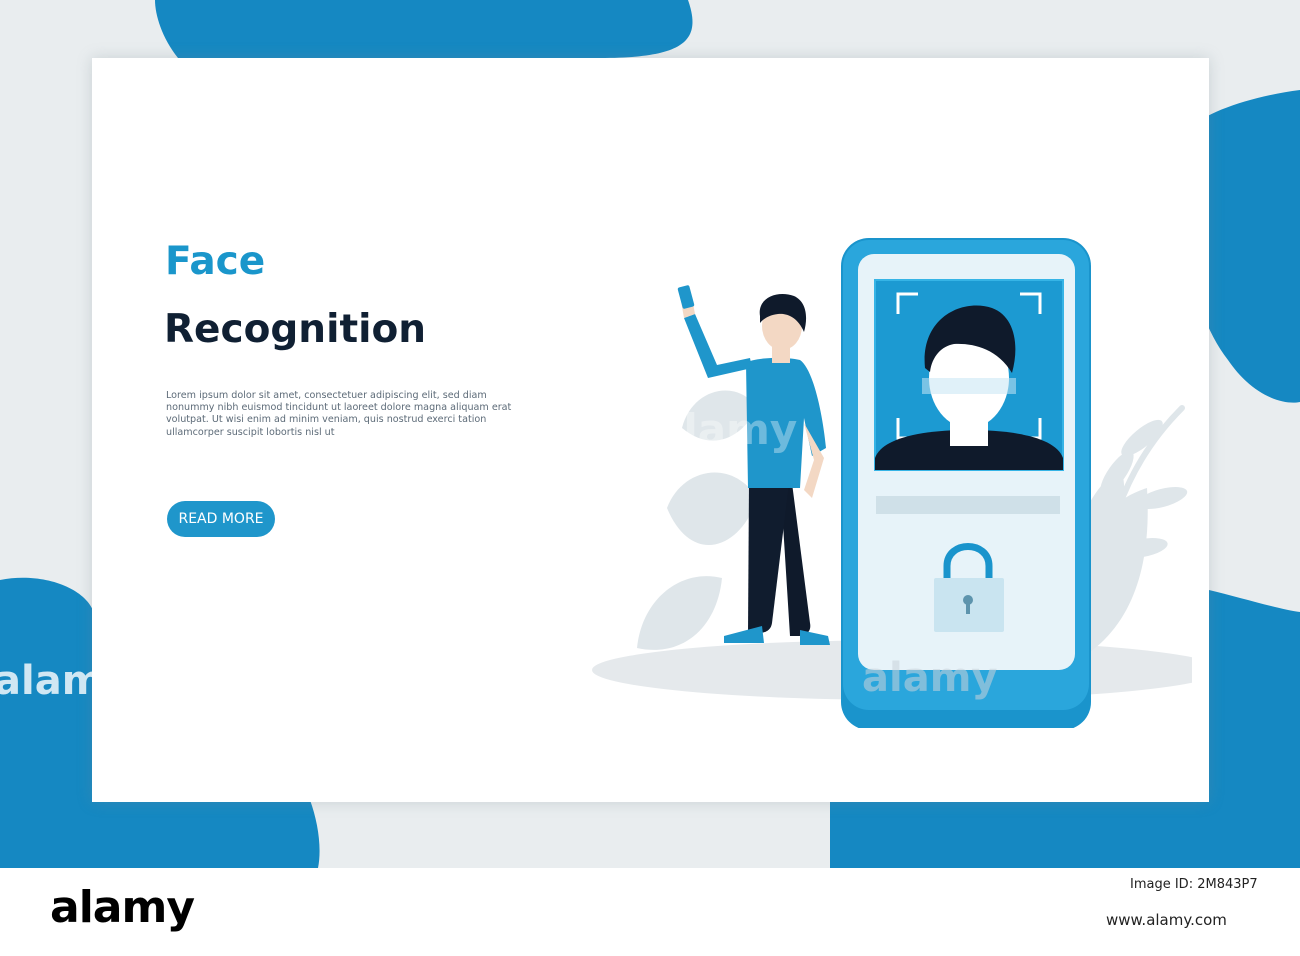 This screenshot has height=956, width=1300. I want to click on read-more-button: READ MORE, so click(221, 519).